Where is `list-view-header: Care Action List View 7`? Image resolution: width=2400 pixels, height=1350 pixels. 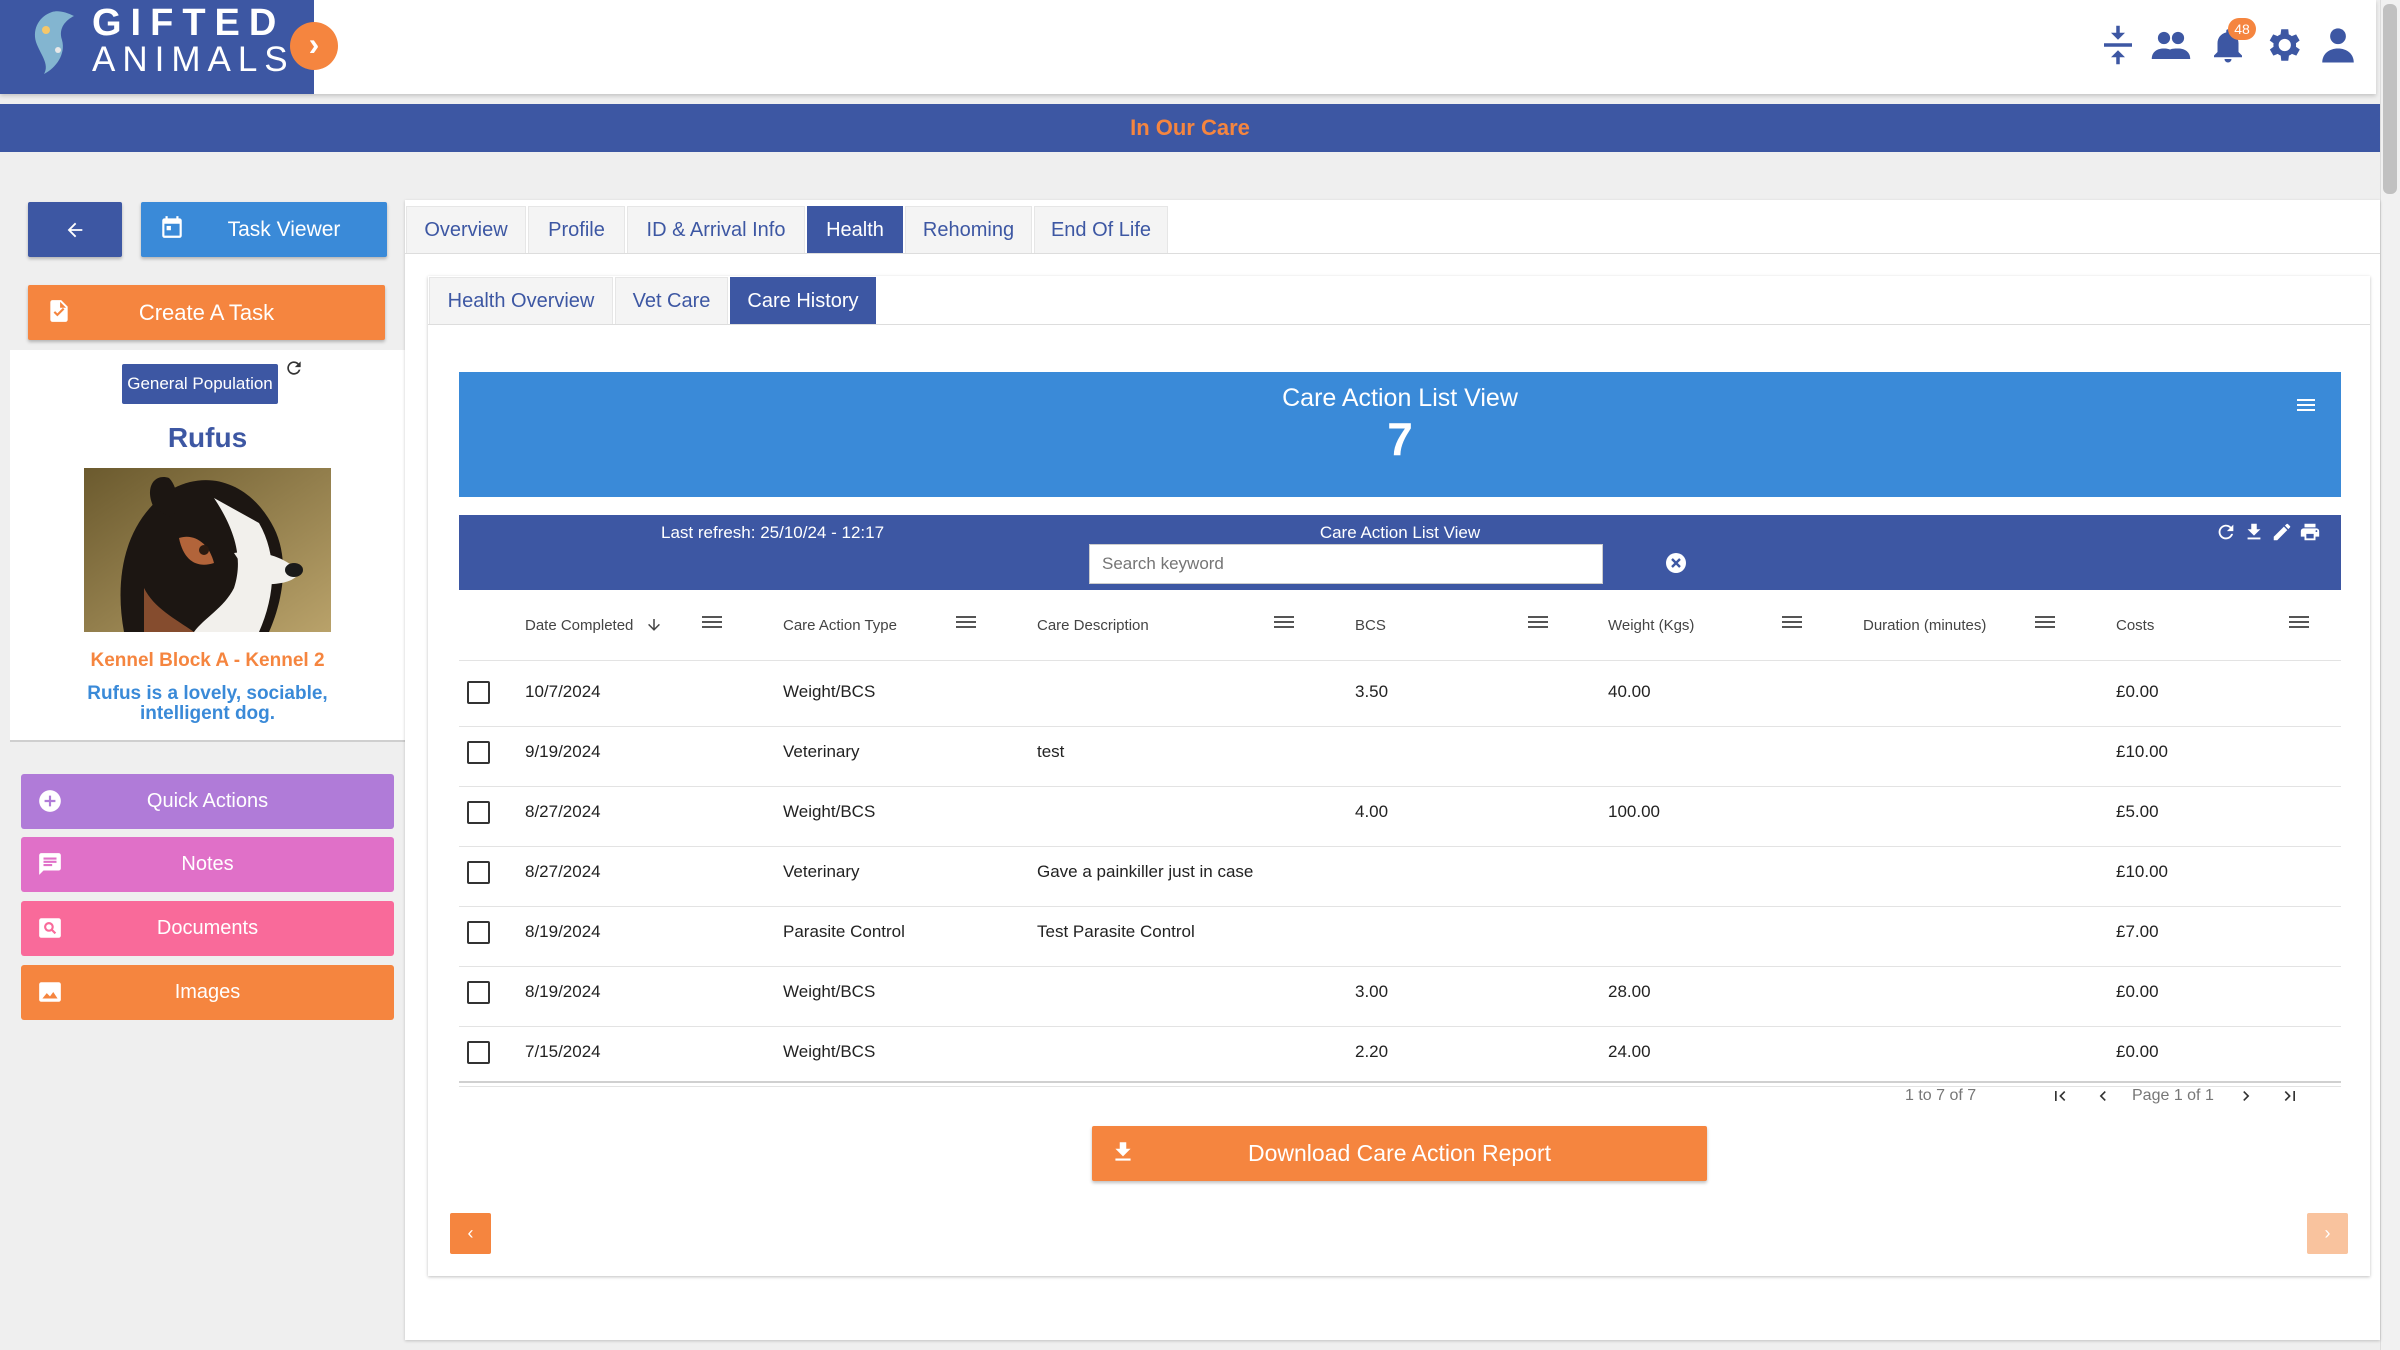
list-view-header: Care Action List View 7 is located at coordinates (1400, 434).